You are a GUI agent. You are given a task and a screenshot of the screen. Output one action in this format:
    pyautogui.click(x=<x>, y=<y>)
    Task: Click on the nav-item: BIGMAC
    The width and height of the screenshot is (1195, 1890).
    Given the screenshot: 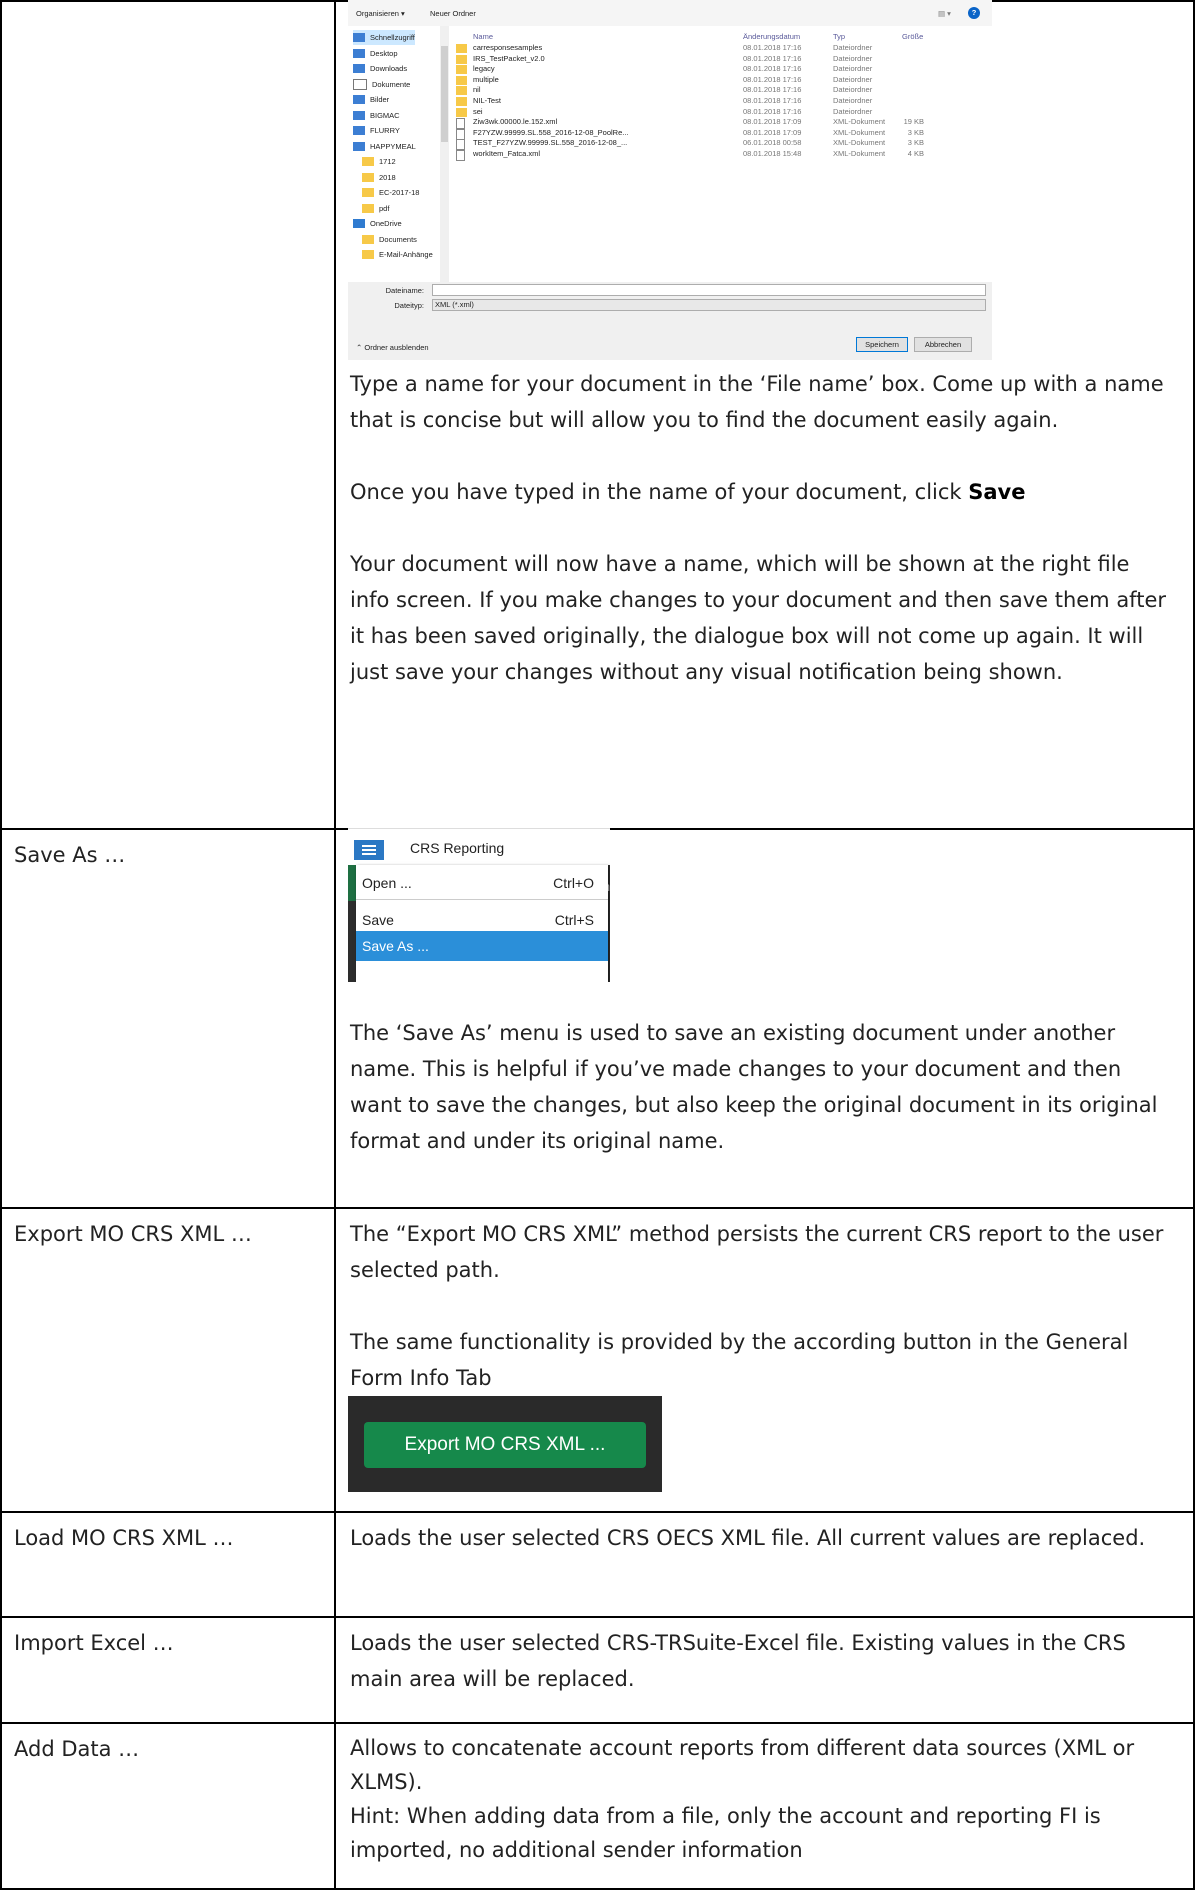 What is the action you would take?
    pyautogui.click(x=376, y=115)
    